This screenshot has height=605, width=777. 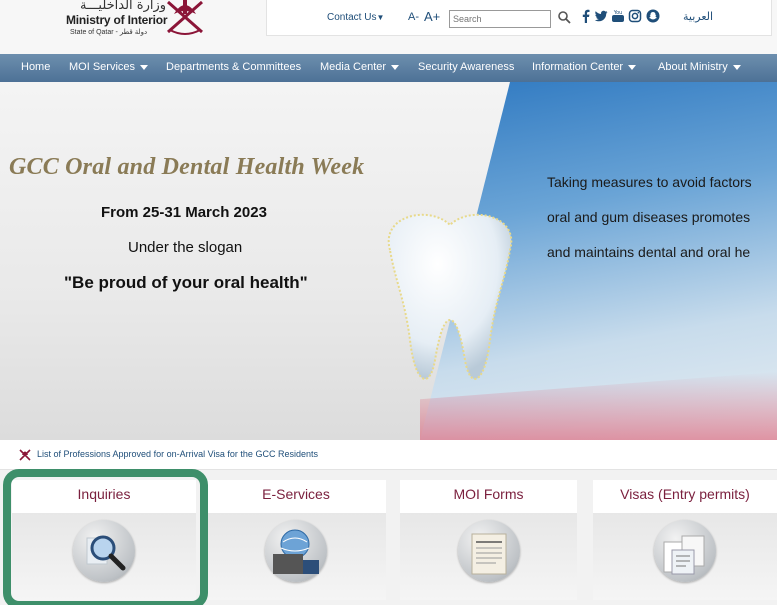 What do you see at coordinates (233, 67) in the screenshot?
I see `nav-departments-committees: Departments & Committees` at bounding box center [233, 67].